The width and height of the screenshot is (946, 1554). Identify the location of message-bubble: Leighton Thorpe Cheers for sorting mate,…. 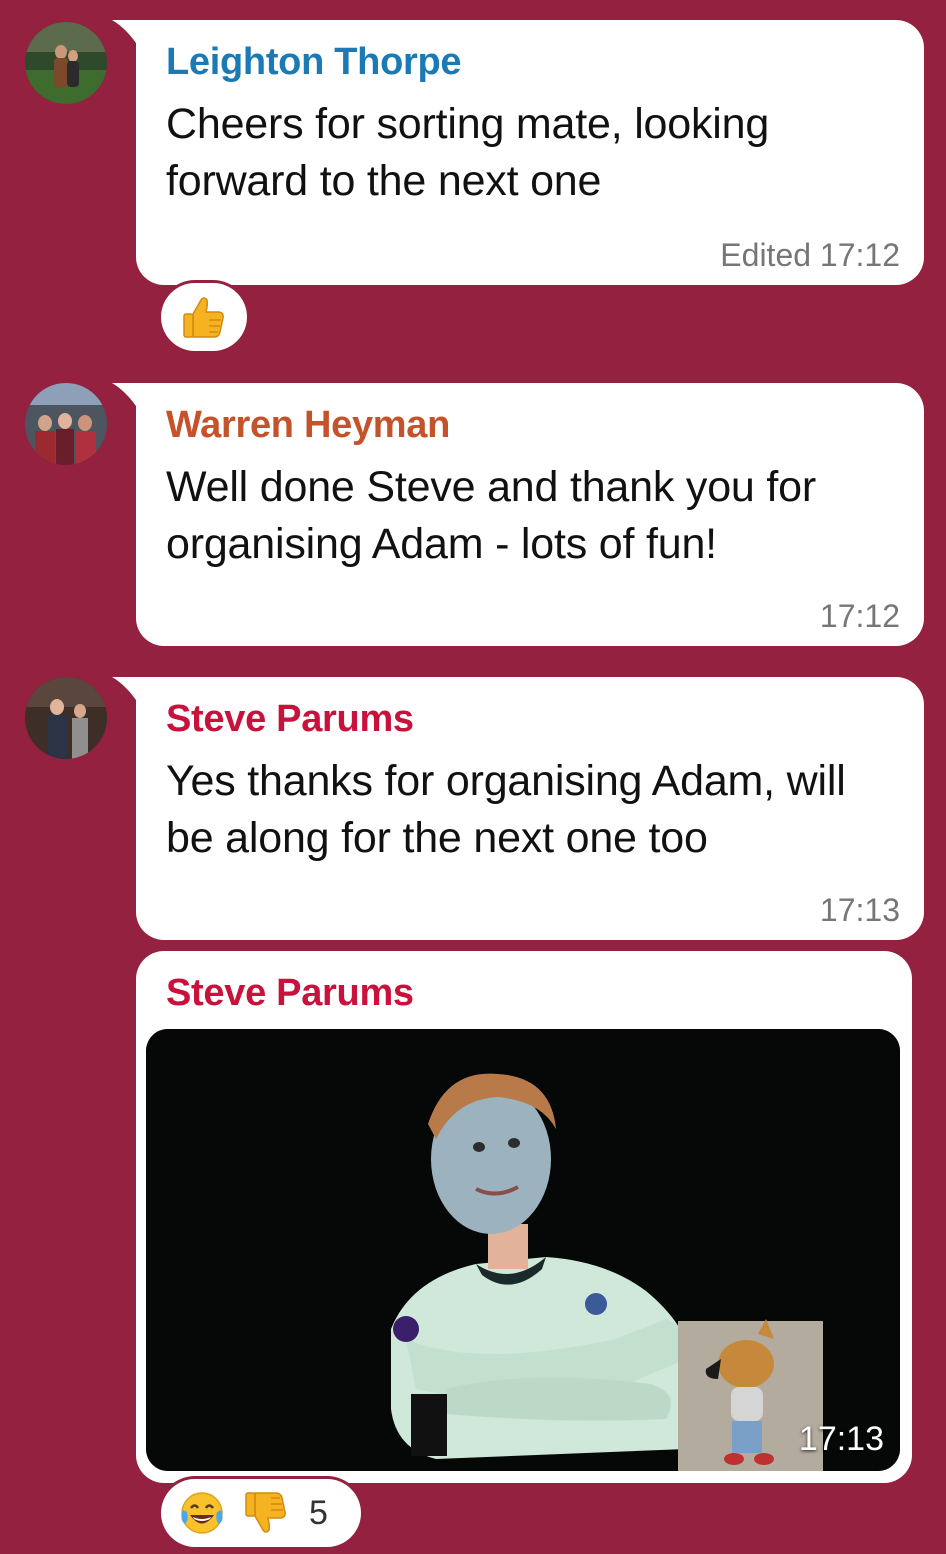
(518, 152).